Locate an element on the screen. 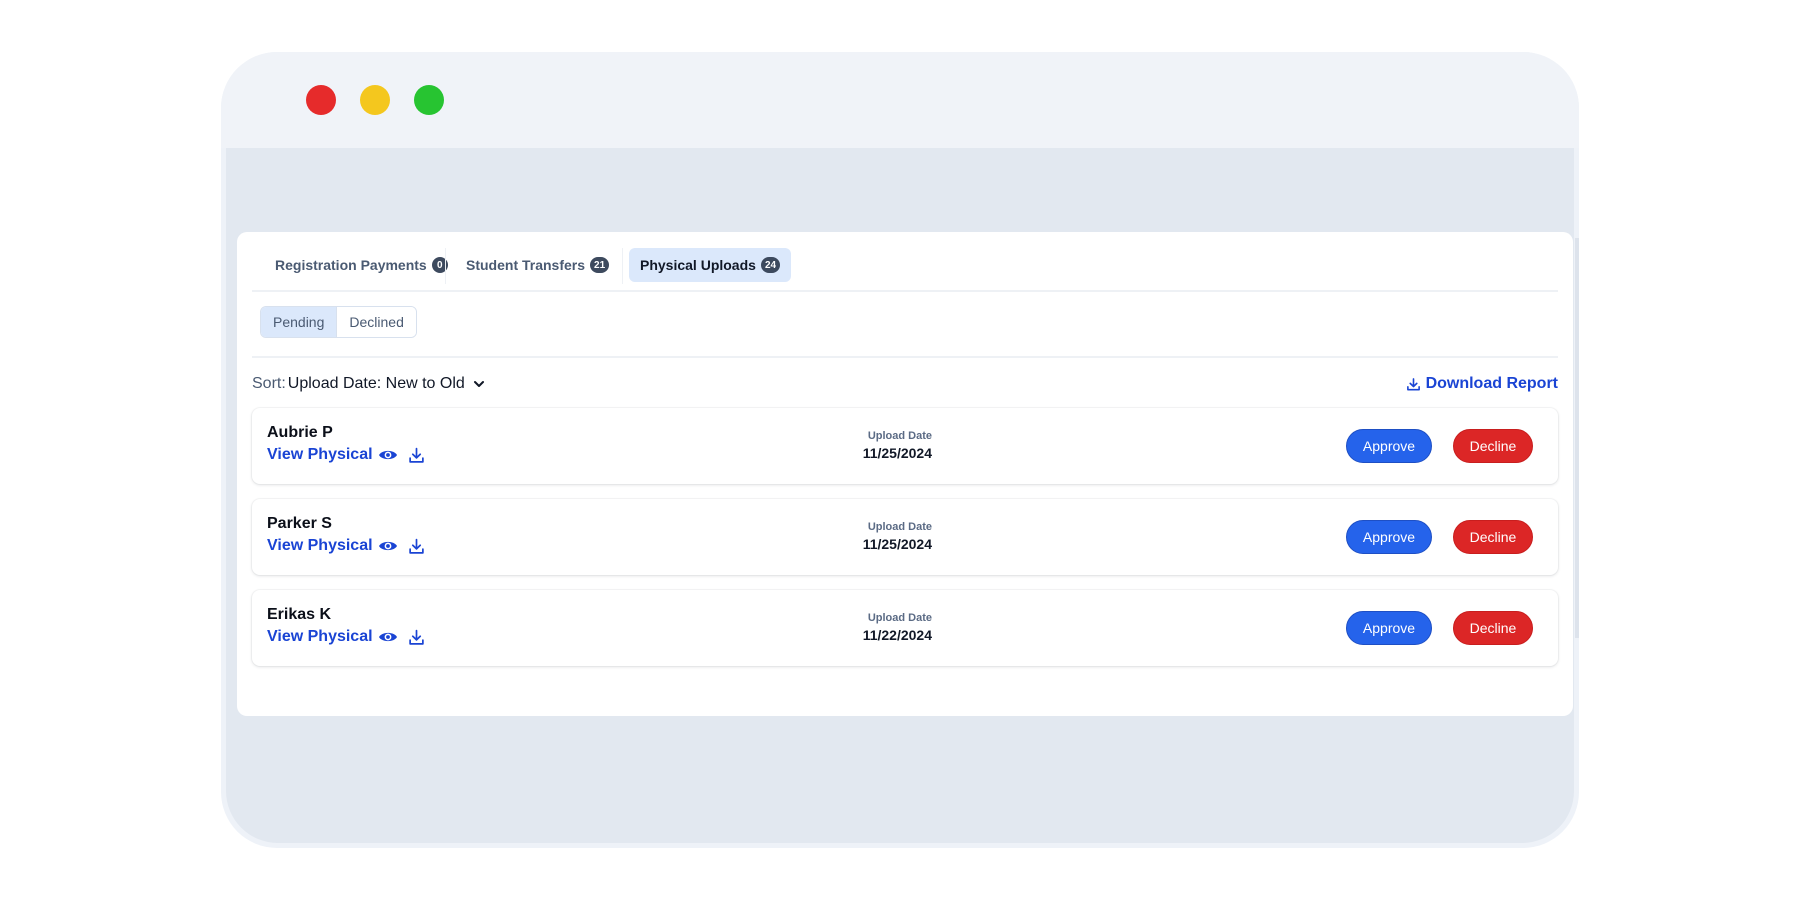 This screenshot has height=900, width=1800. scrollbar is located at coordinates (1577, 438).